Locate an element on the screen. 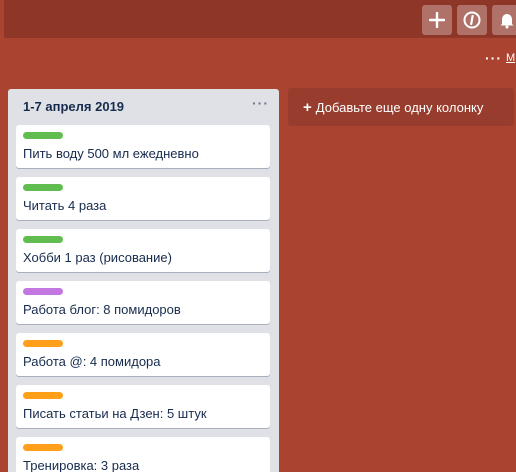 The image size is (516, 472). info-icon is located at coordinates (472, 20).